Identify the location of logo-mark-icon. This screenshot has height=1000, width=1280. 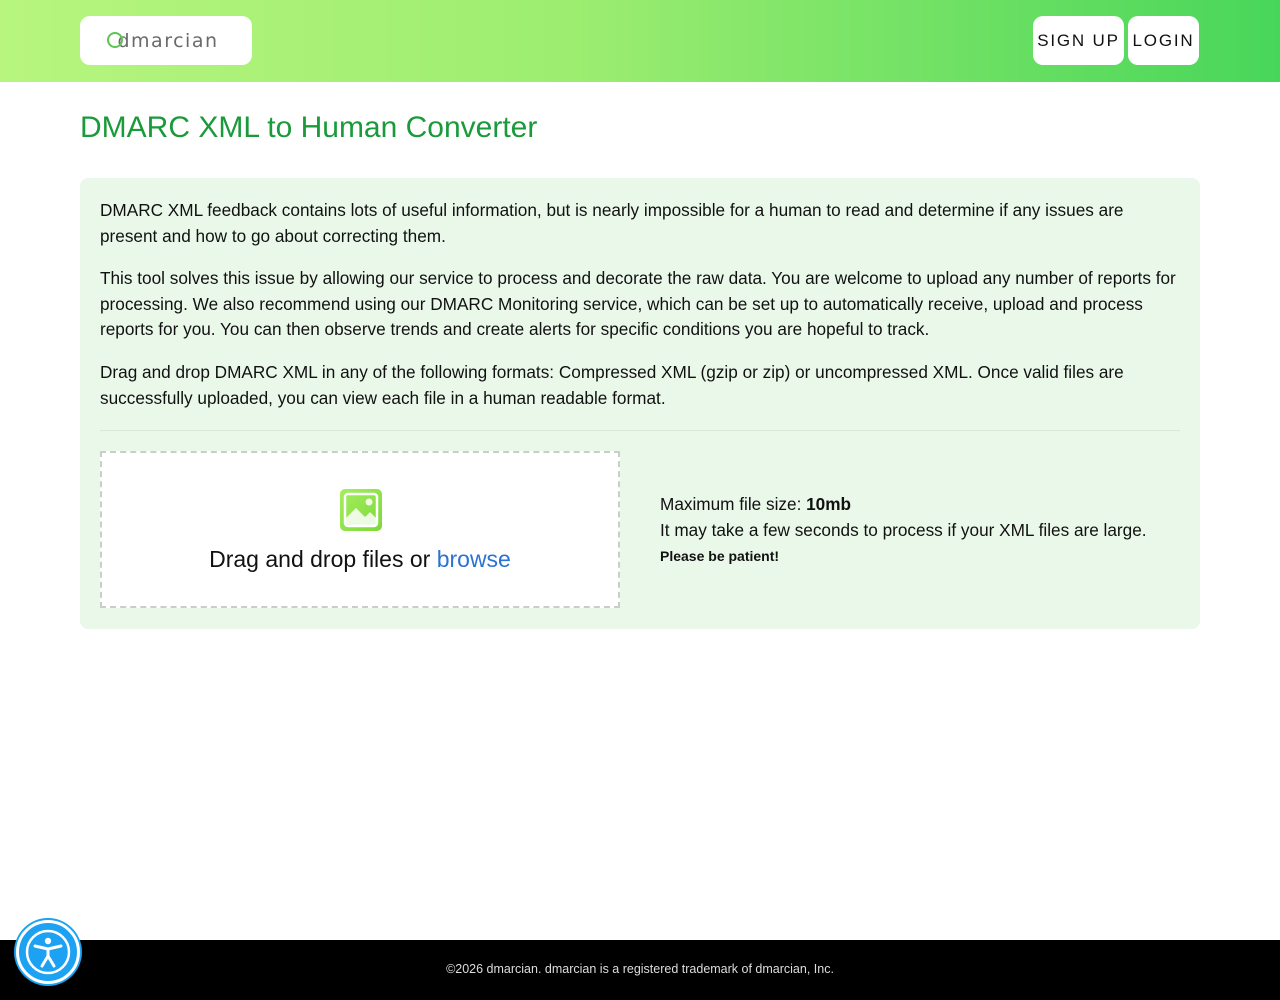
(115, 39).